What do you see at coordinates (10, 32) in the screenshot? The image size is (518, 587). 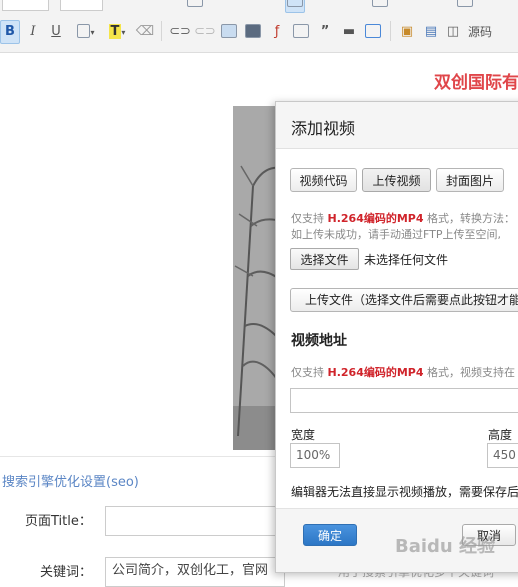 I see `bold-button: B` at bounding box center [10, 32].